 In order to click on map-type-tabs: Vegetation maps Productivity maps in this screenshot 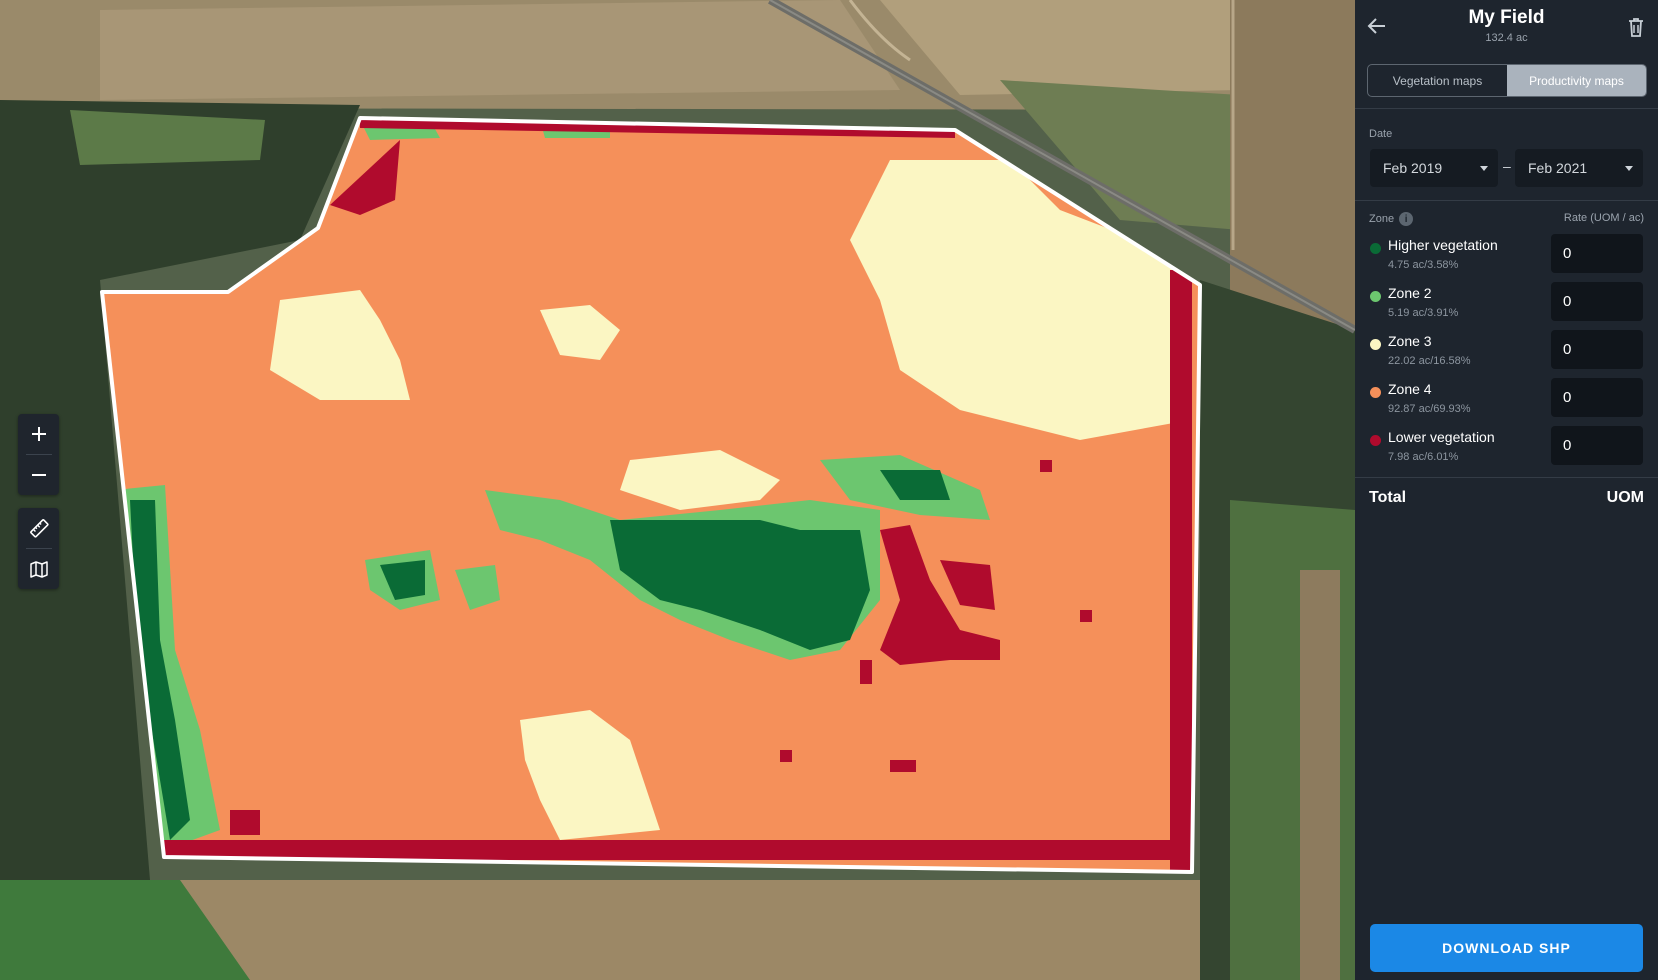, I will do `click(1507, 80)`.